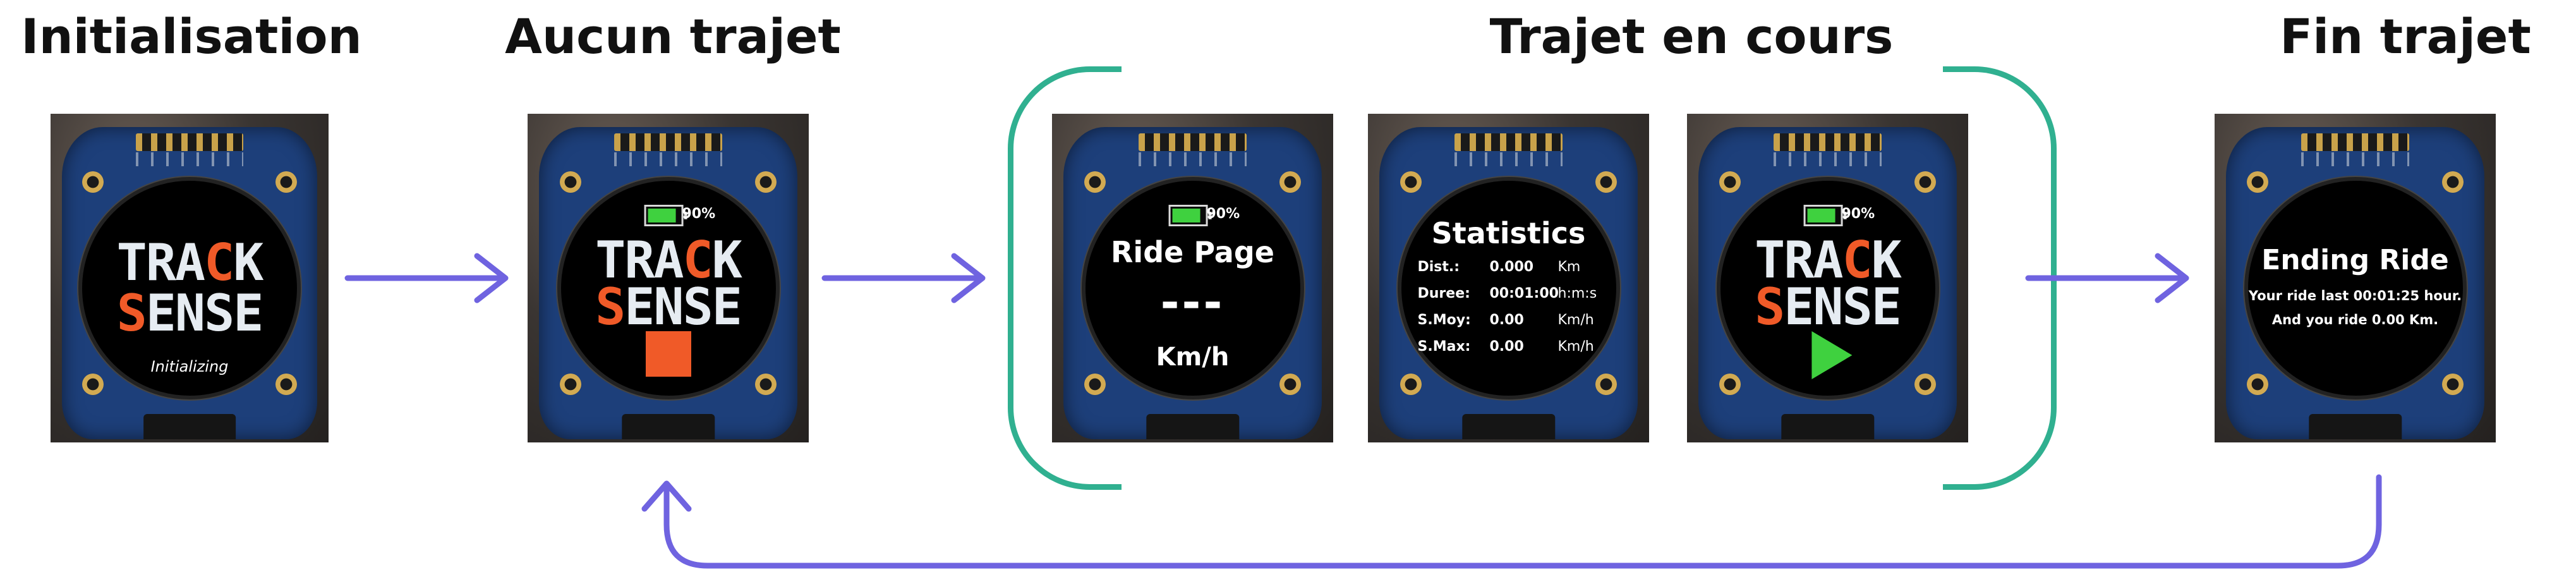 The width and height of the screenshot is (2576, 572). Describe the element at coordinates (426, 278) in the screenshot. I see `arrow-init-to-idle` at that location.